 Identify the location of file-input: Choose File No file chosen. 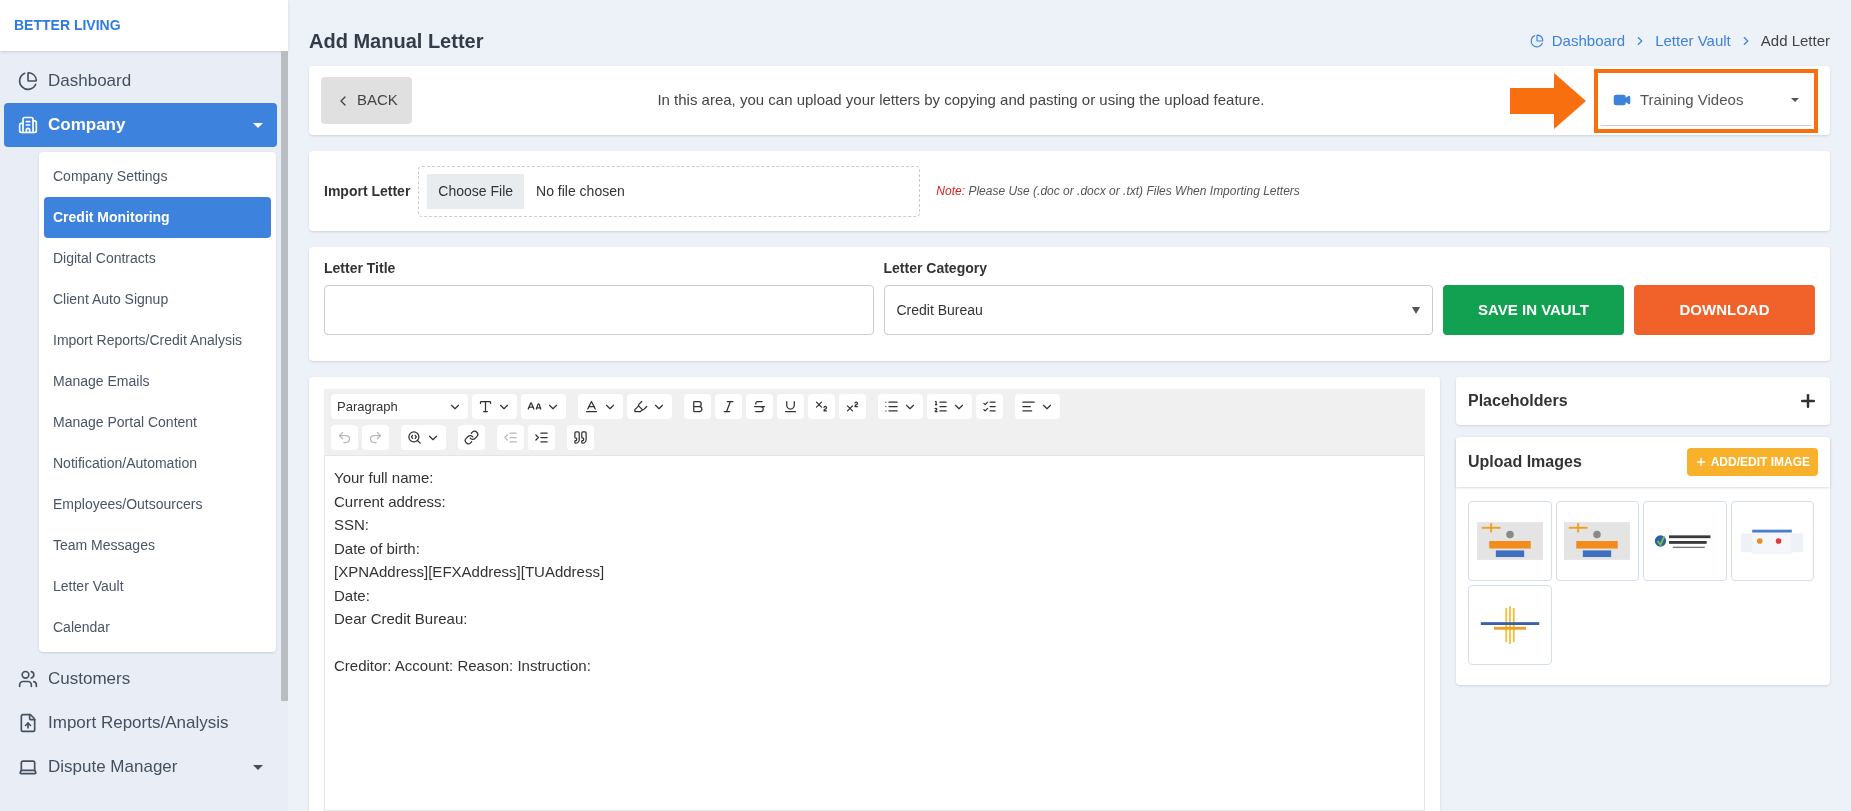
(669, 191).